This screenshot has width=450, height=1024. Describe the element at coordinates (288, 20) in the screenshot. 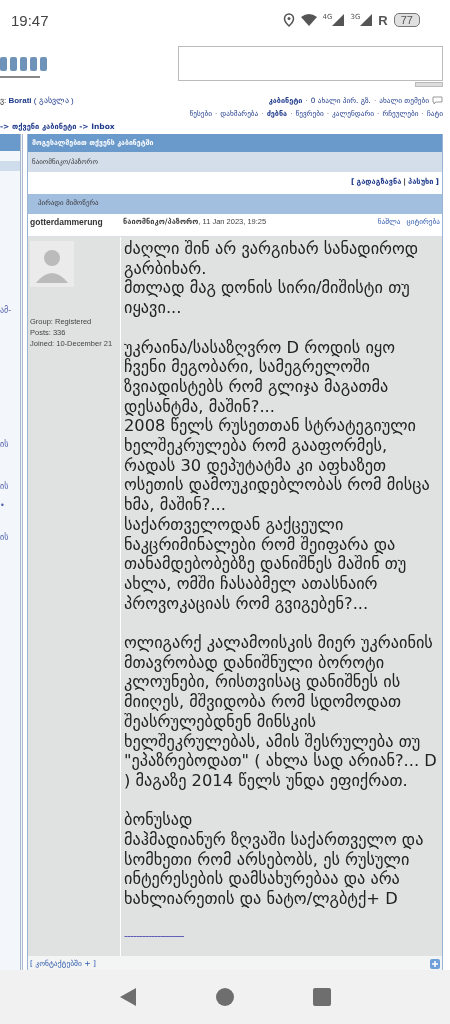

I see `location-pin-icon` at that location.